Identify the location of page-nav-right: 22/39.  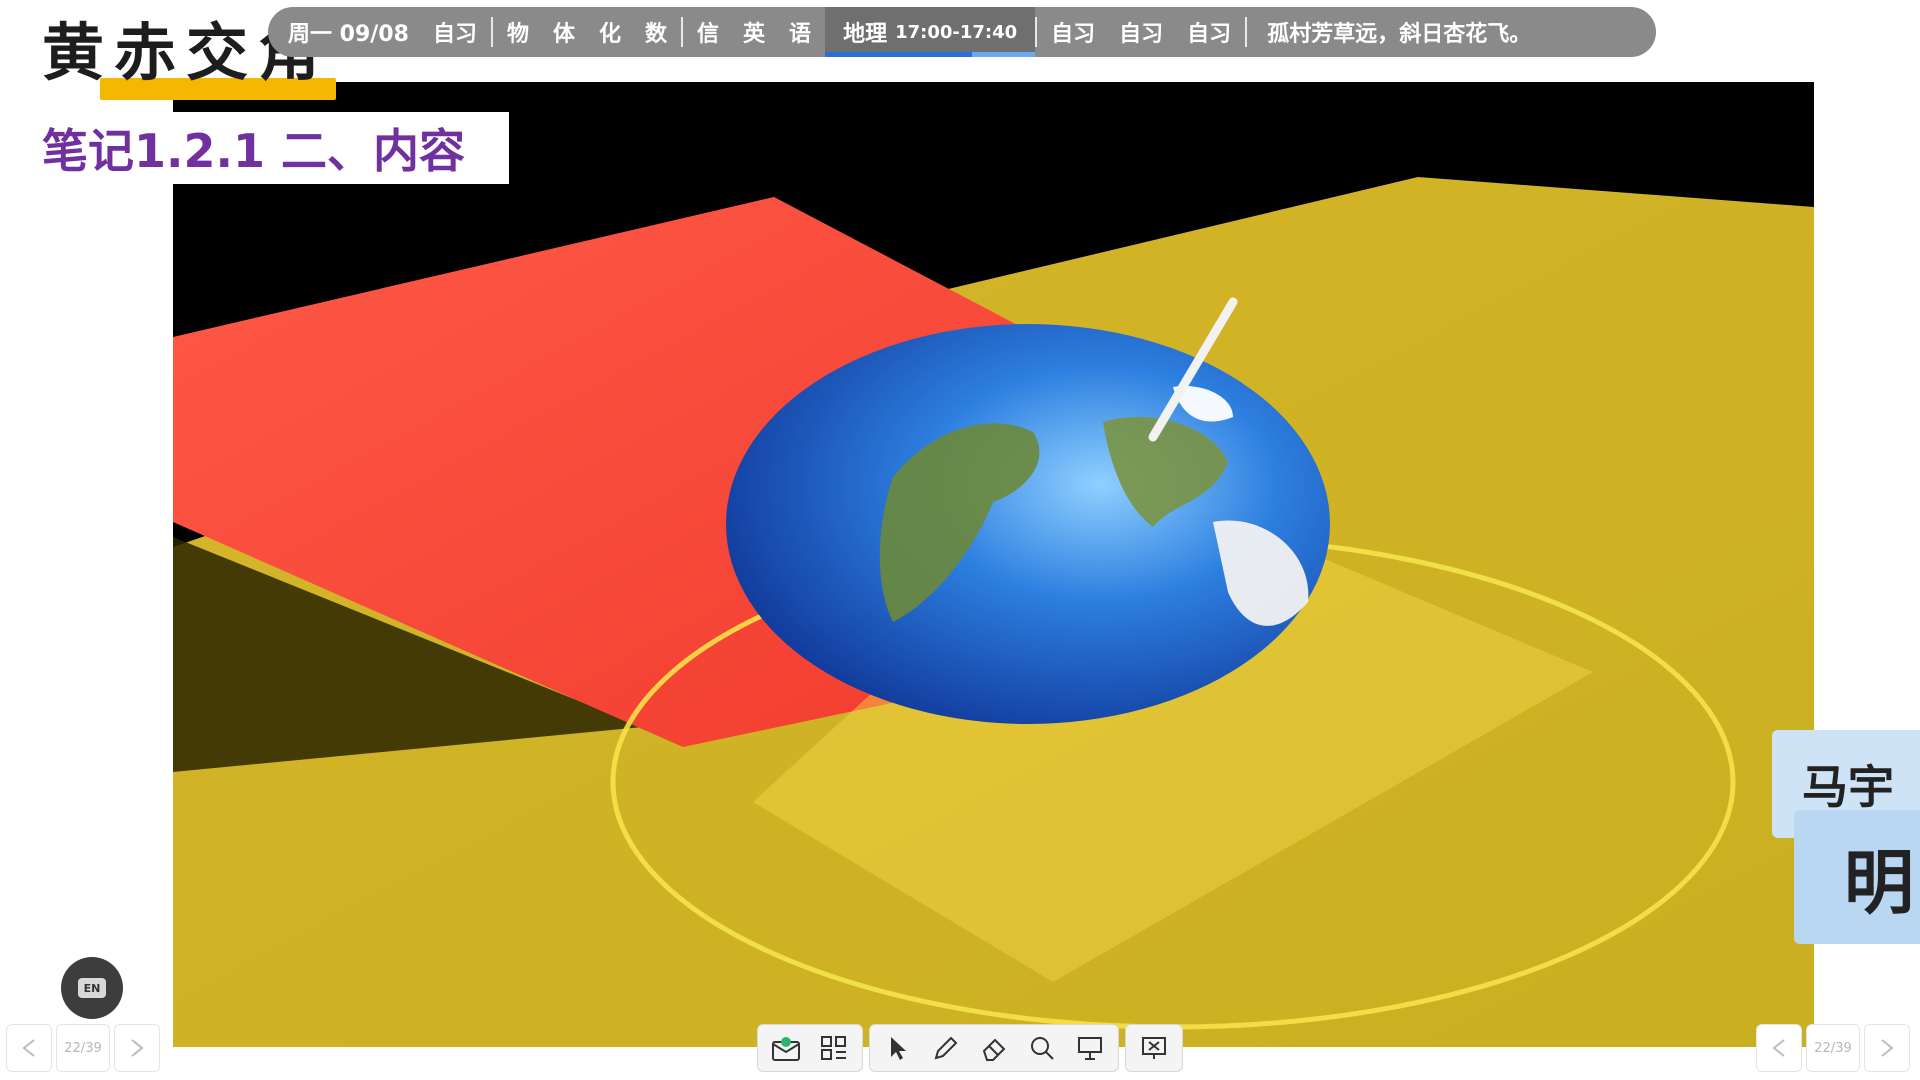
(1833, 1048).